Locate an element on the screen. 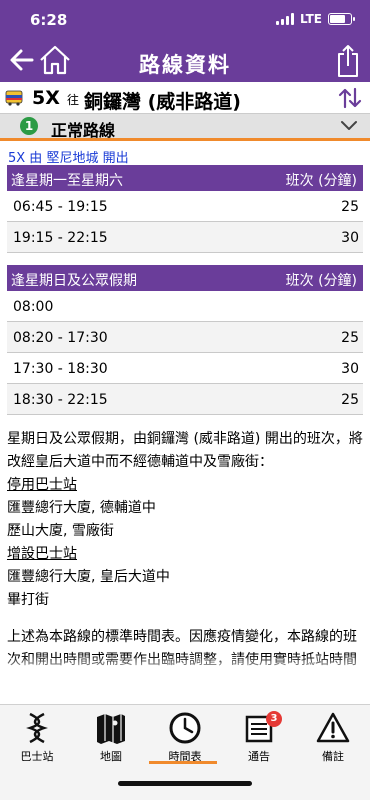 This screenshot has width=370, height=800. tab-label: 地圖 is located at coordinates (111, 756).